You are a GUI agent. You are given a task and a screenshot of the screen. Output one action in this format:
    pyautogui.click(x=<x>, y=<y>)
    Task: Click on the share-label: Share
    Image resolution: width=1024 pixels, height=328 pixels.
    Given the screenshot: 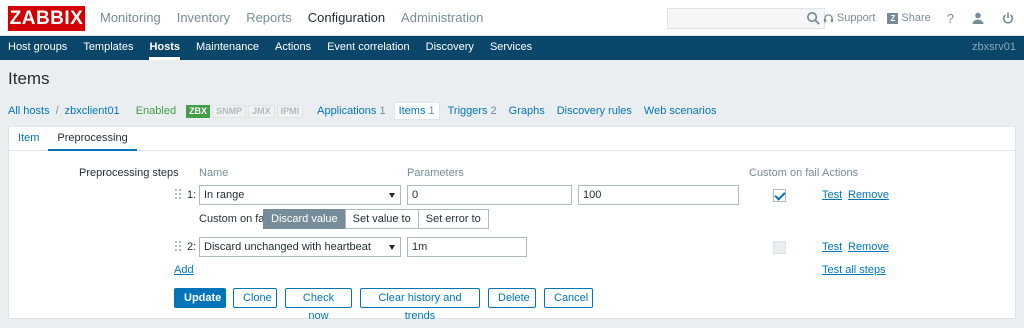 What is the action you would take?
    pyautogui.click(x=916, y=18)
    